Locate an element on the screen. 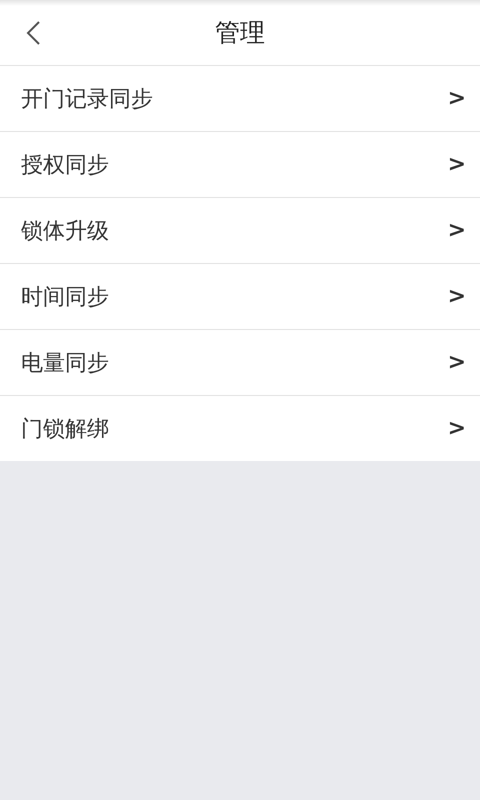 This screenshot has width=480, height=800. page-title: 管理 is located at coordinates (240, 33).